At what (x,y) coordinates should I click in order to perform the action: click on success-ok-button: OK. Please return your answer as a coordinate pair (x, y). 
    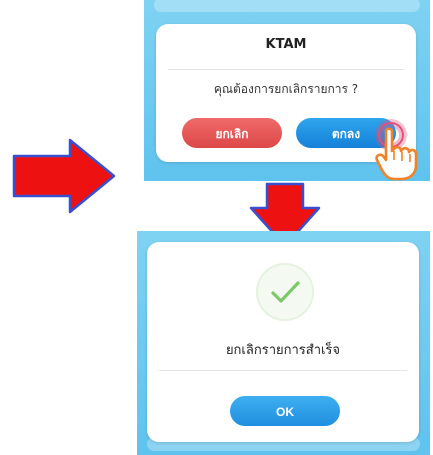
    Looking at the image, I should click on (285, 411).